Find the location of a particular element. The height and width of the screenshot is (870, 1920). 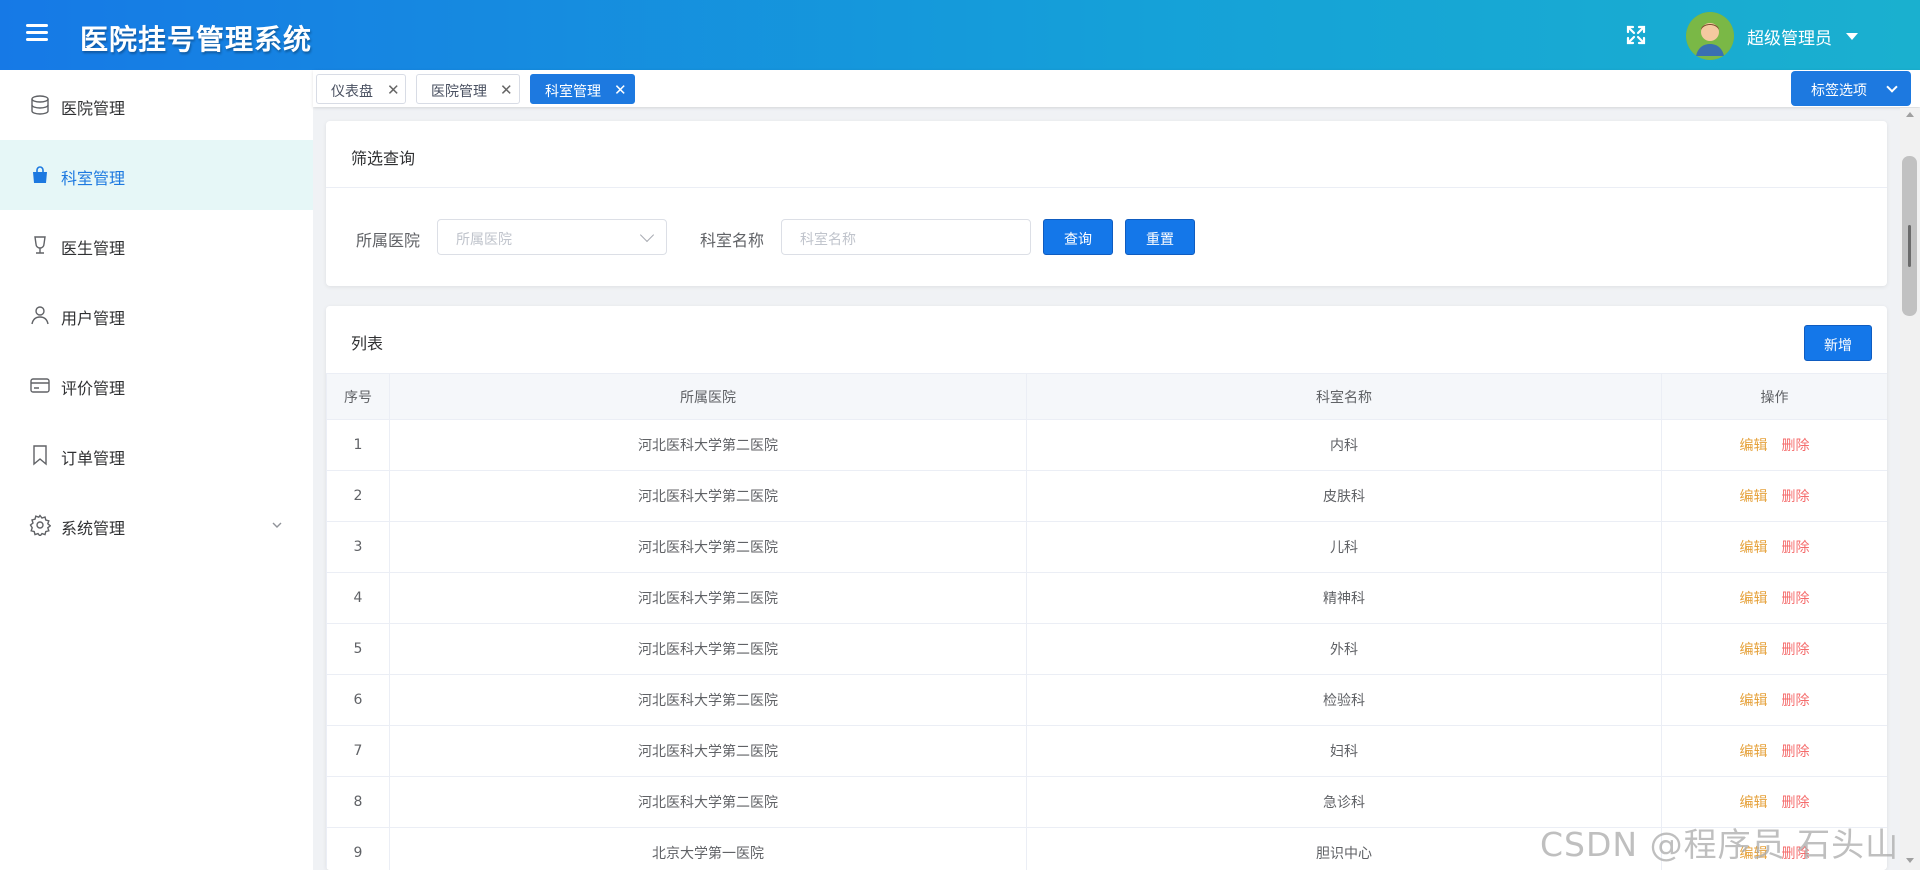

credit-card-icon is located at coordinates (40, 385).